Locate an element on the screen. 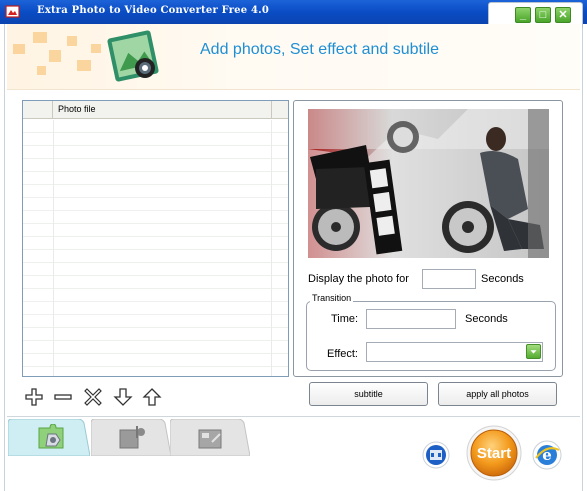 The image size is (587, 491). header-banner: Add photos, Set effect and subtile is located at coordinates (293, 57).